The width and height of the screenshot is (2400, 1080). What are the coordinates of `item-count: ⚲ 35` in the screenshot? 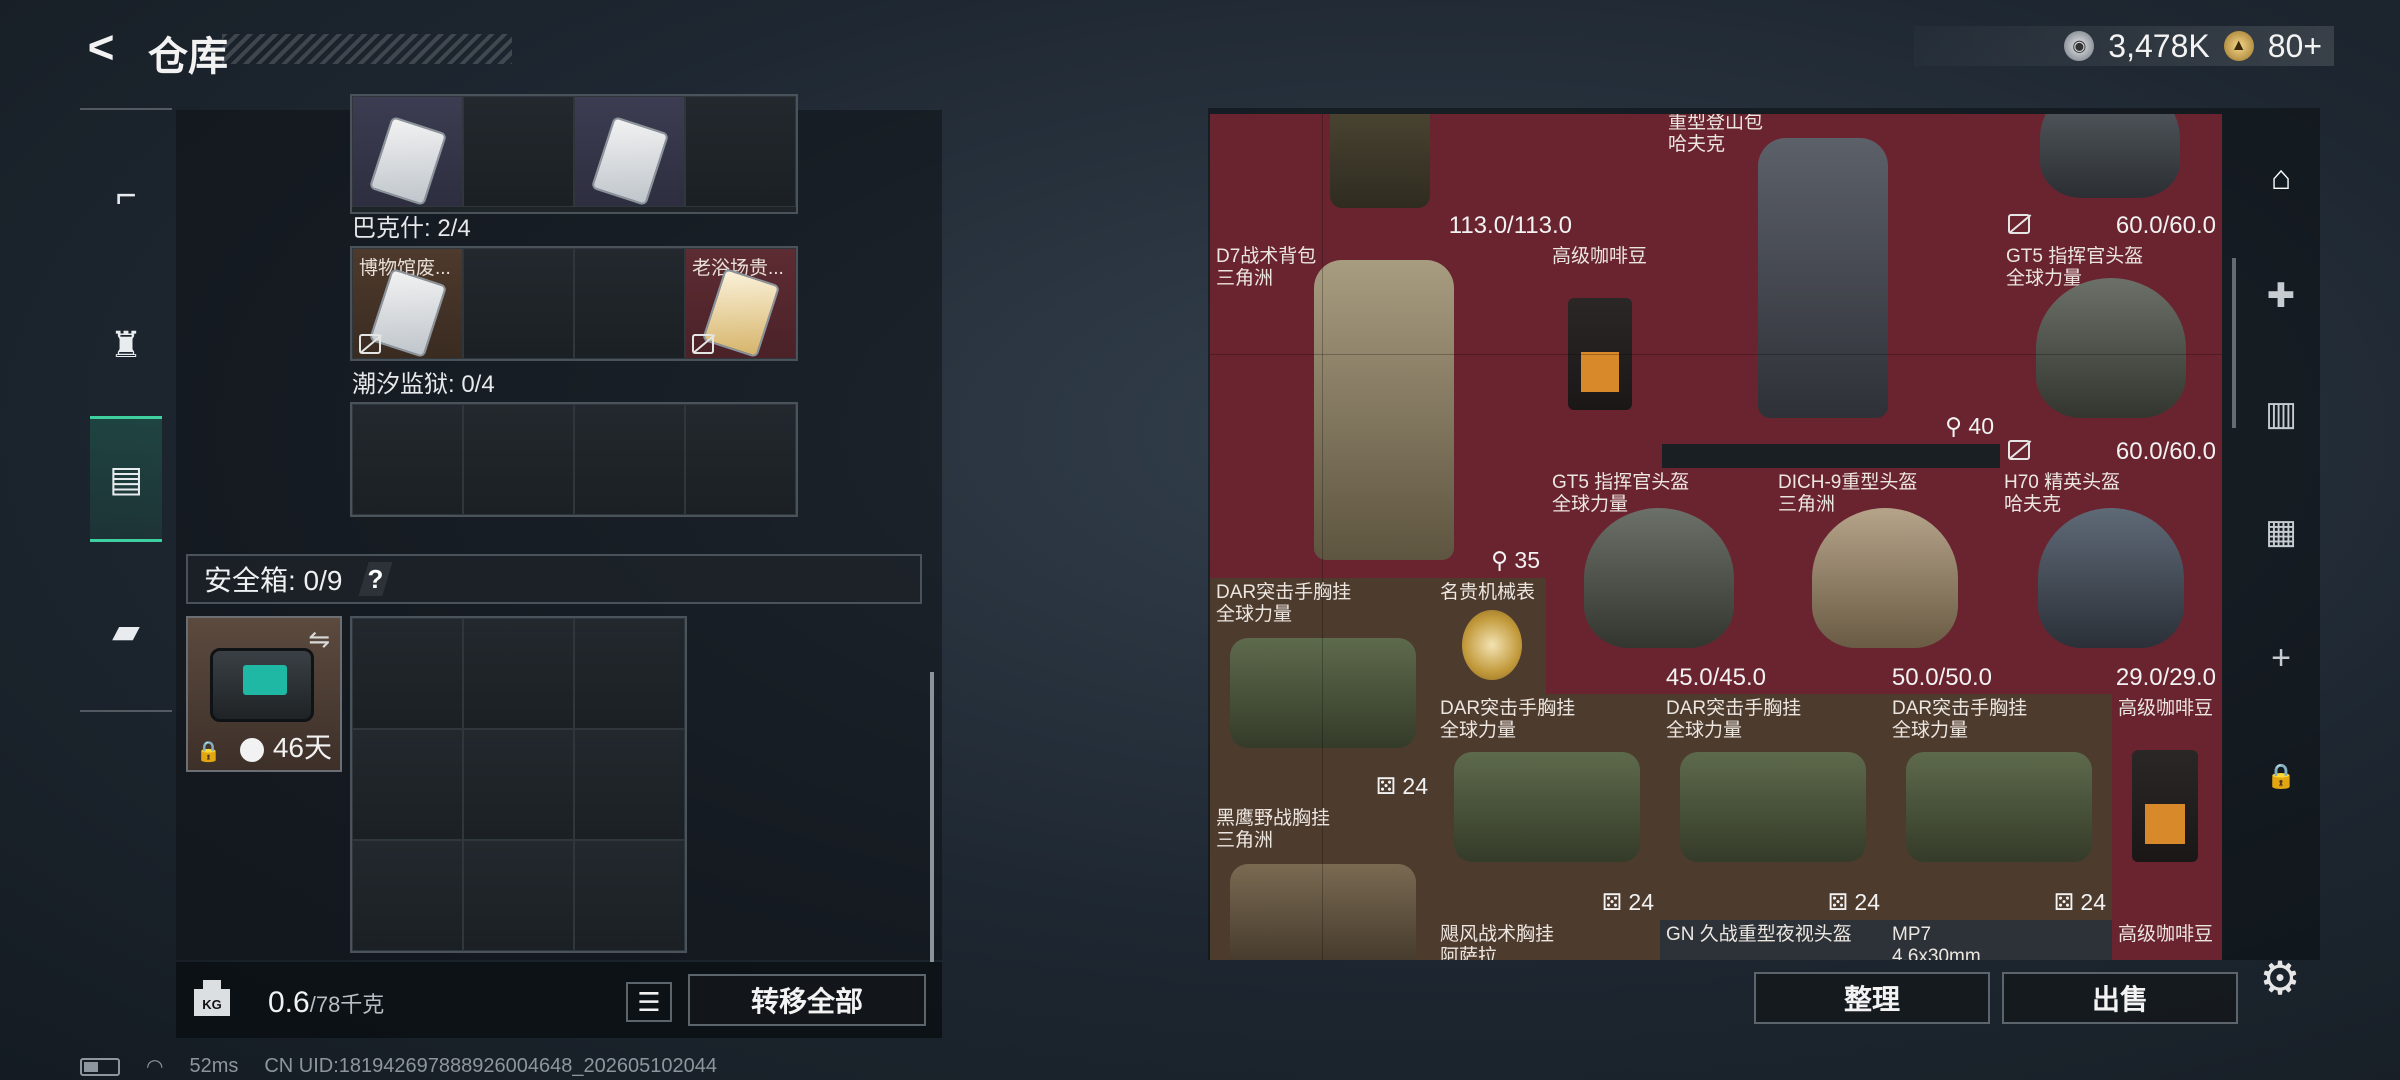 It's located at (1515, 560).